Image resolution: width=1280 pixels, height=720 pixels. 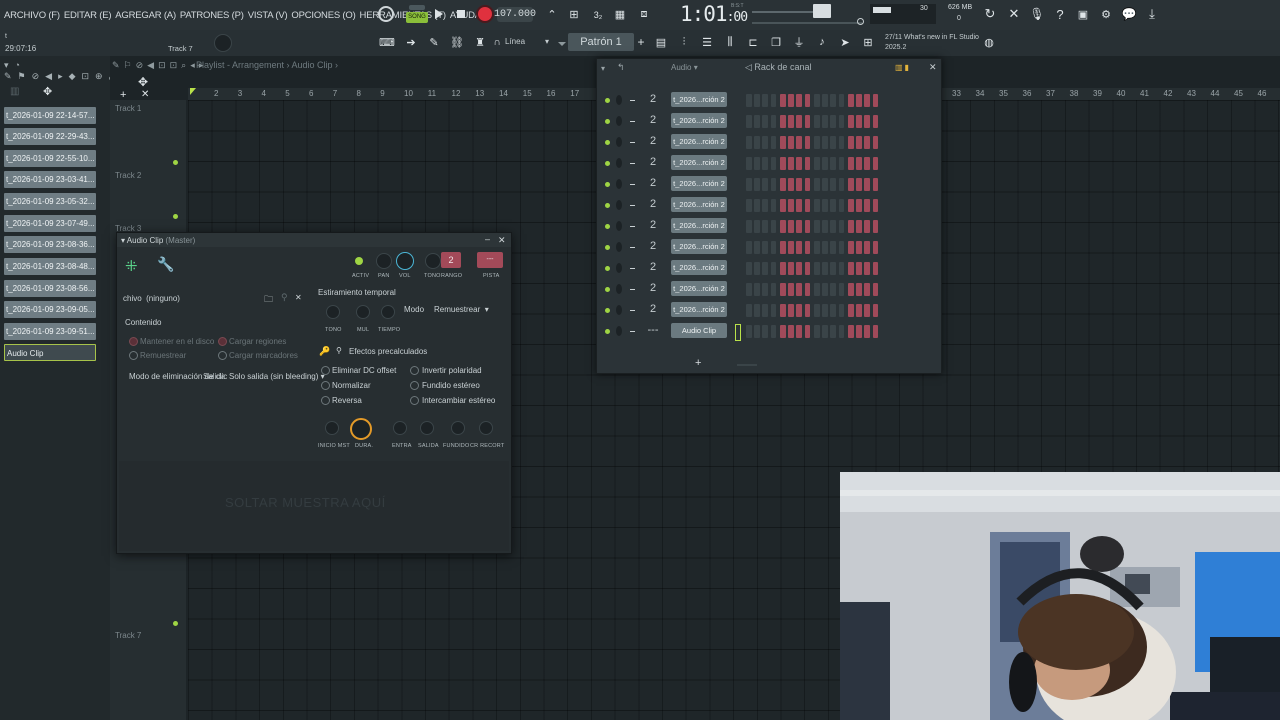 I want to click on news-panel: 27/11 What's new in FL Studio 2025.2, so click(x=932, y=43).